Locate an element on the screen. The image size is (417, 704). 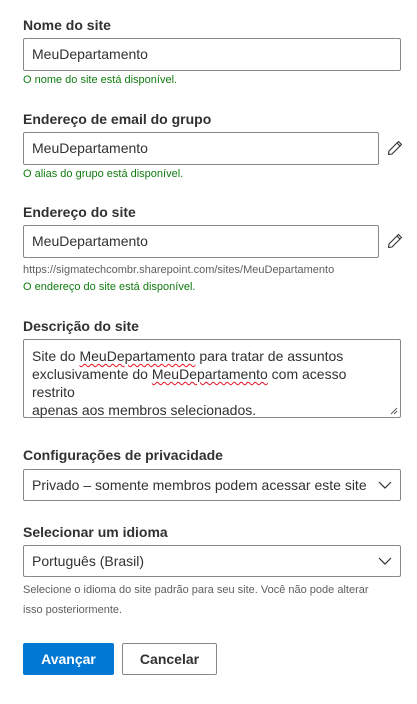
group-email-status: O alias do grupo está disponível. is located at coordinates (103, 174).